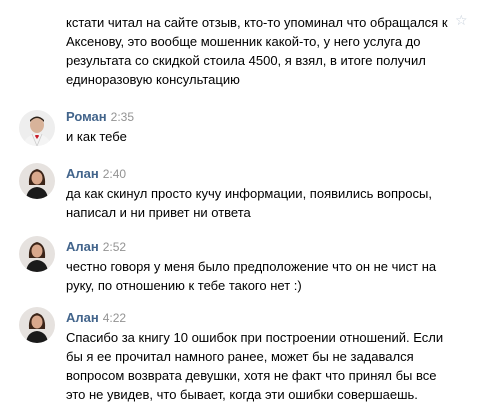 The width and height of the screenshot is (480, 404). I want to click on message-line: руку, по отношению к тебе такого нет :), so click(184, 285).